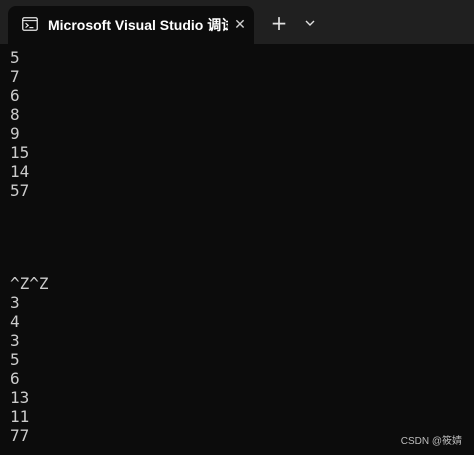 The image size is (474, 455). I want to click on chevron-down-icon, so click(310, 23).